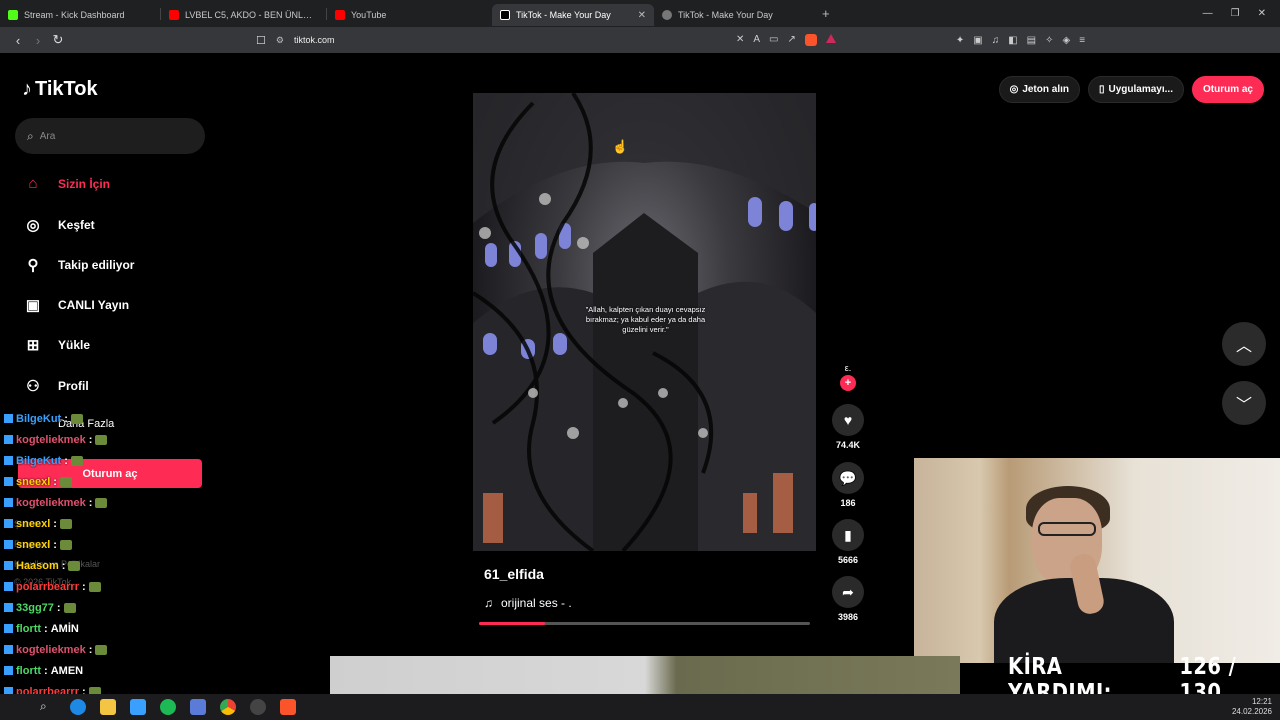  Describe the element at coordinates (773, 40) in the screenshot. I see `cast-icon: ▭` at that location.